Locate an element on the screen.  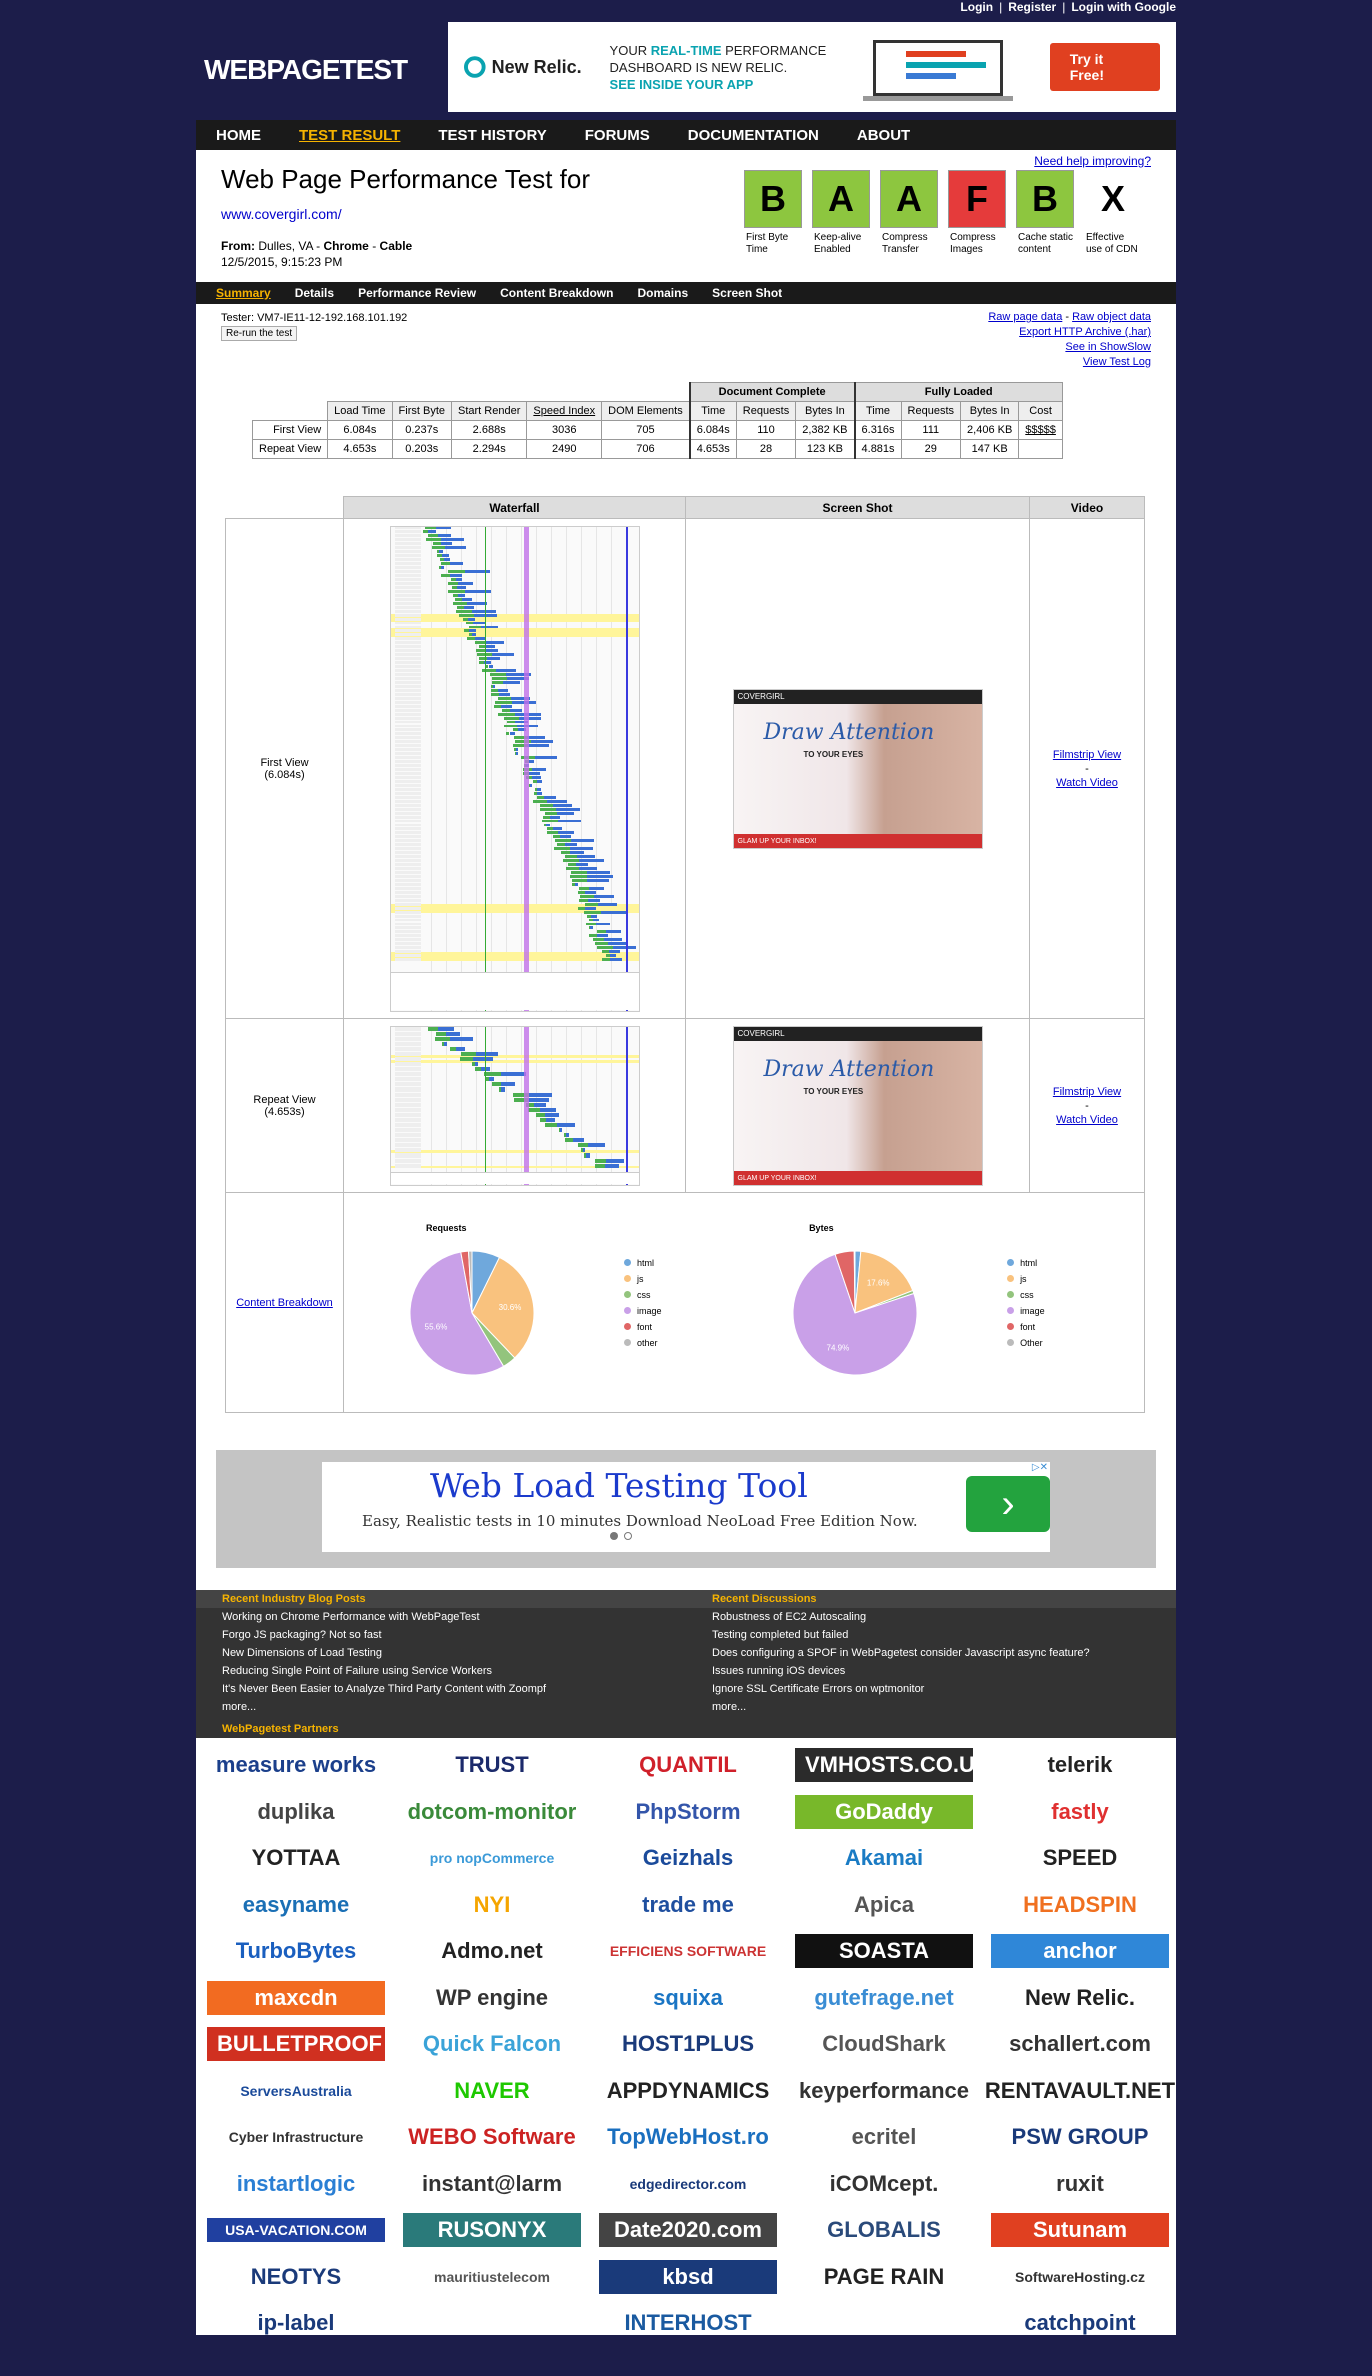
partner-logo: iCOMcept. is located at coordinates (884, 2184).